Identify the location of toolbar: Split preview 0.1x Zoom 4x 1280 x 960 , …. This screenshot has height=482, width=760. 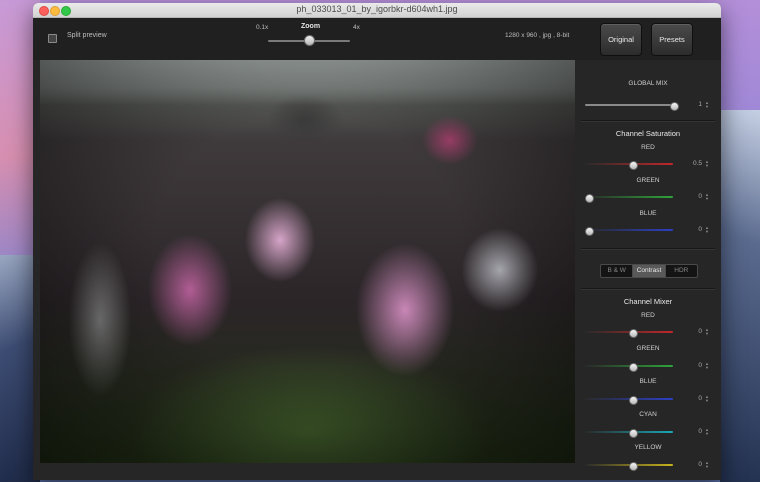
(377, 39).